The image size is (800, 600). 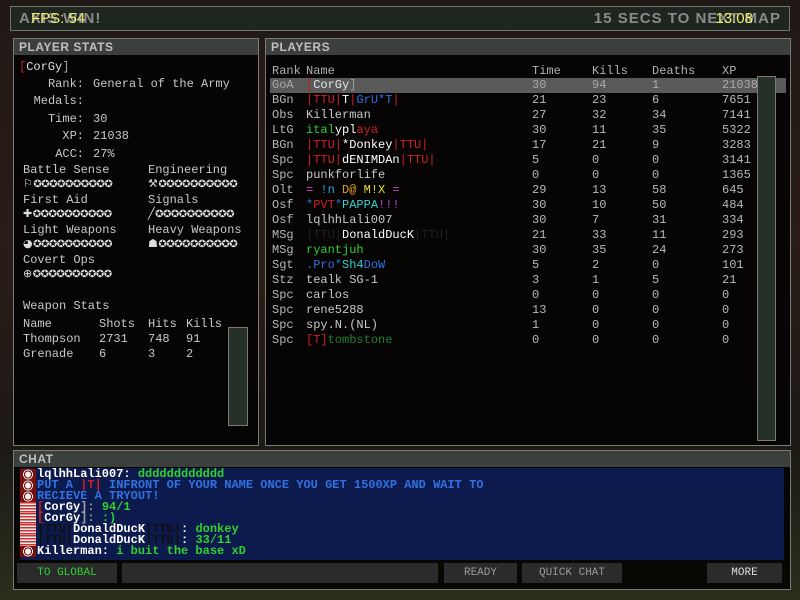 I want to click on player-row: MSg |TTU|DonaldDucK|TTU| 21 33 11 293, so click(x=528, y=235).